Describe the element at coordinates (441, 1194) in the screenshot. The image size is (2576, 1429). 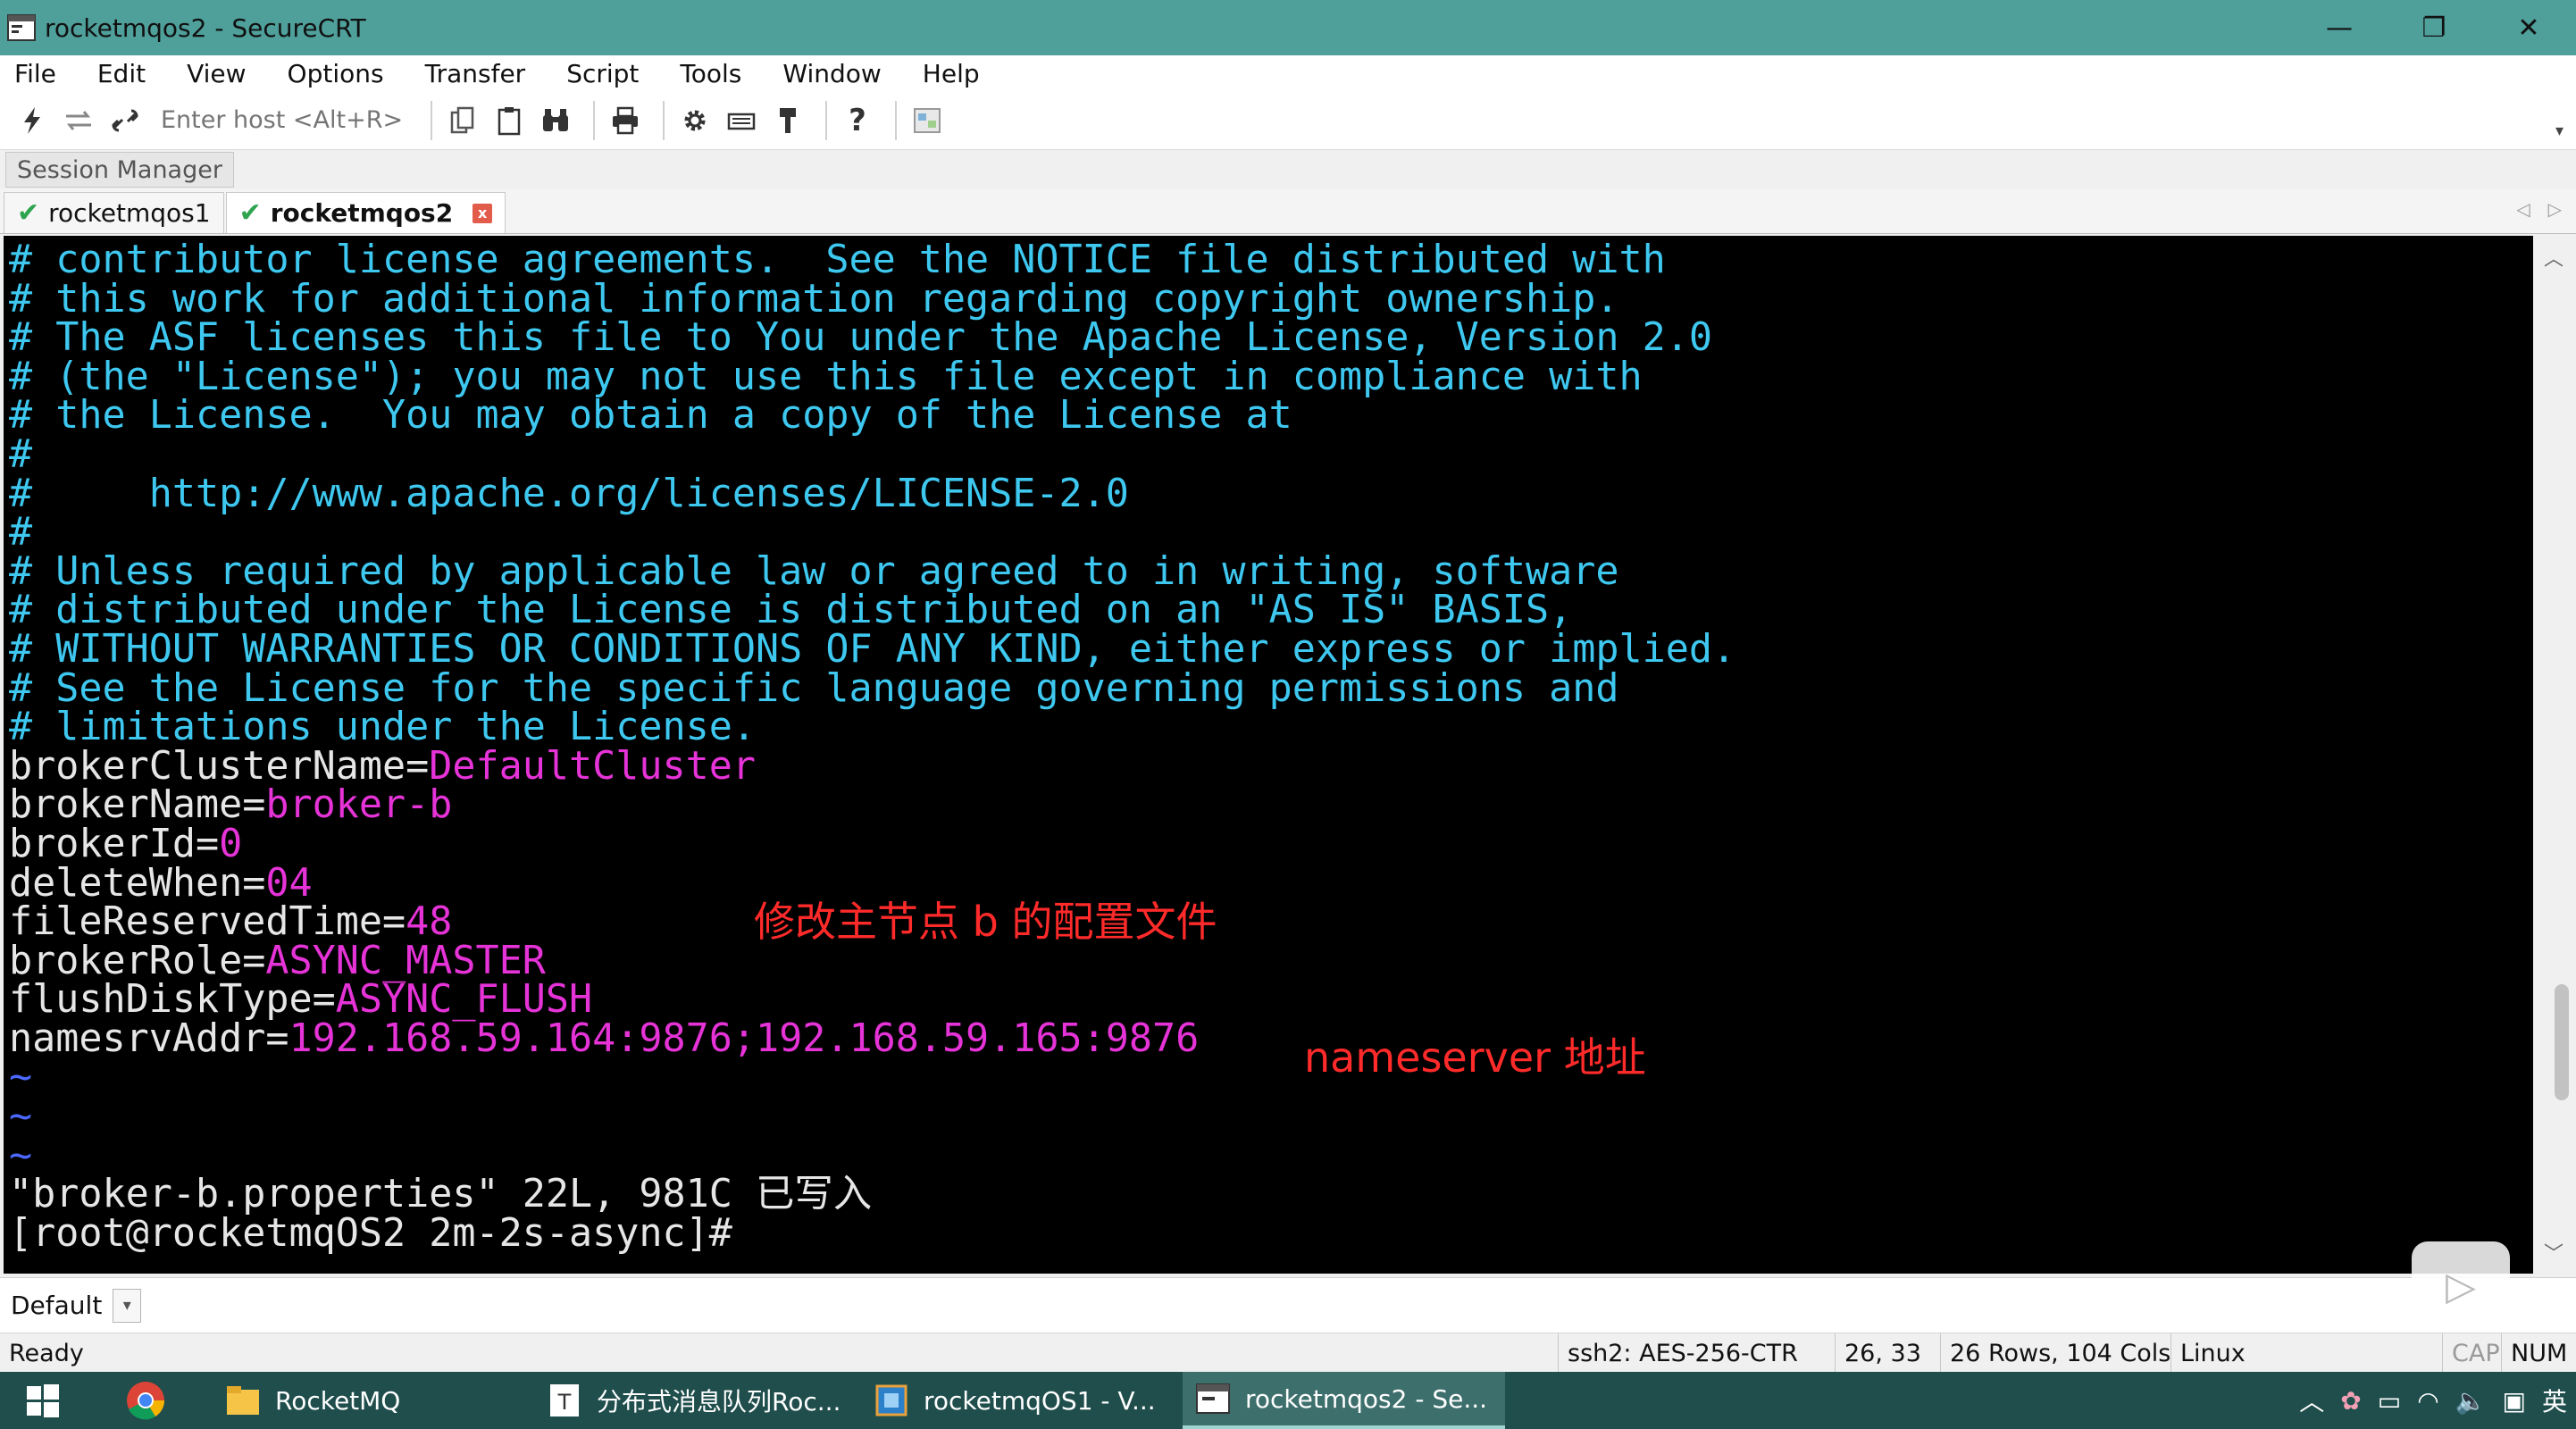
I see `vim-status-text: "broker-b.properties" 22L, 981C 已写入` at that location.